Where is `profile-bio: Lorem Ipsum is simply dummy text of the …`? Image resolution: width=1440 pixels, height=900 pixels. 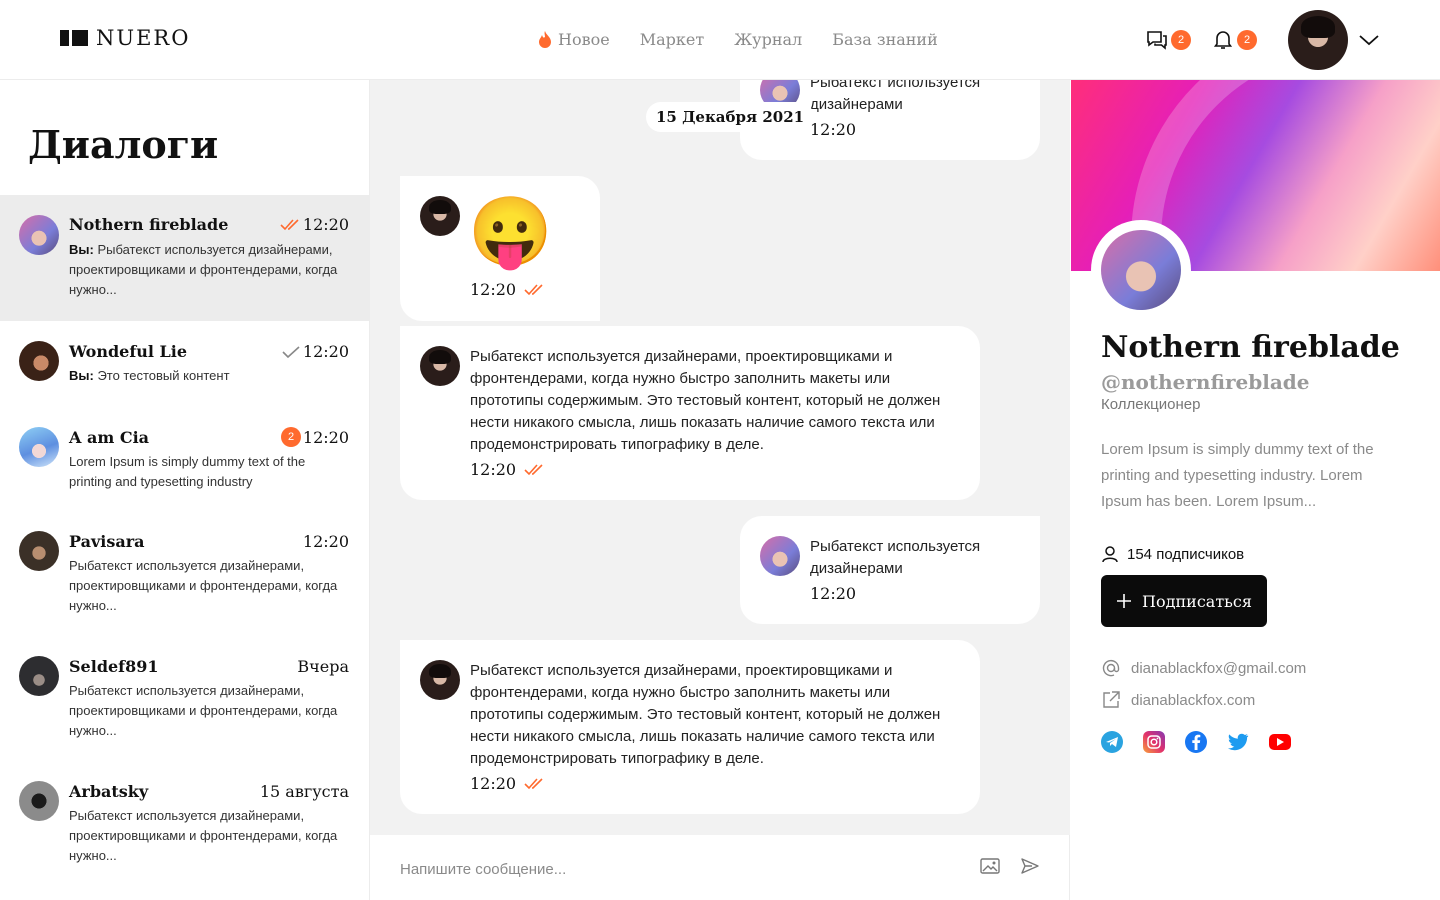
profile-bio: Lorem Ipsum is simply dummy text of the … is located at coordinates (1237, 475).